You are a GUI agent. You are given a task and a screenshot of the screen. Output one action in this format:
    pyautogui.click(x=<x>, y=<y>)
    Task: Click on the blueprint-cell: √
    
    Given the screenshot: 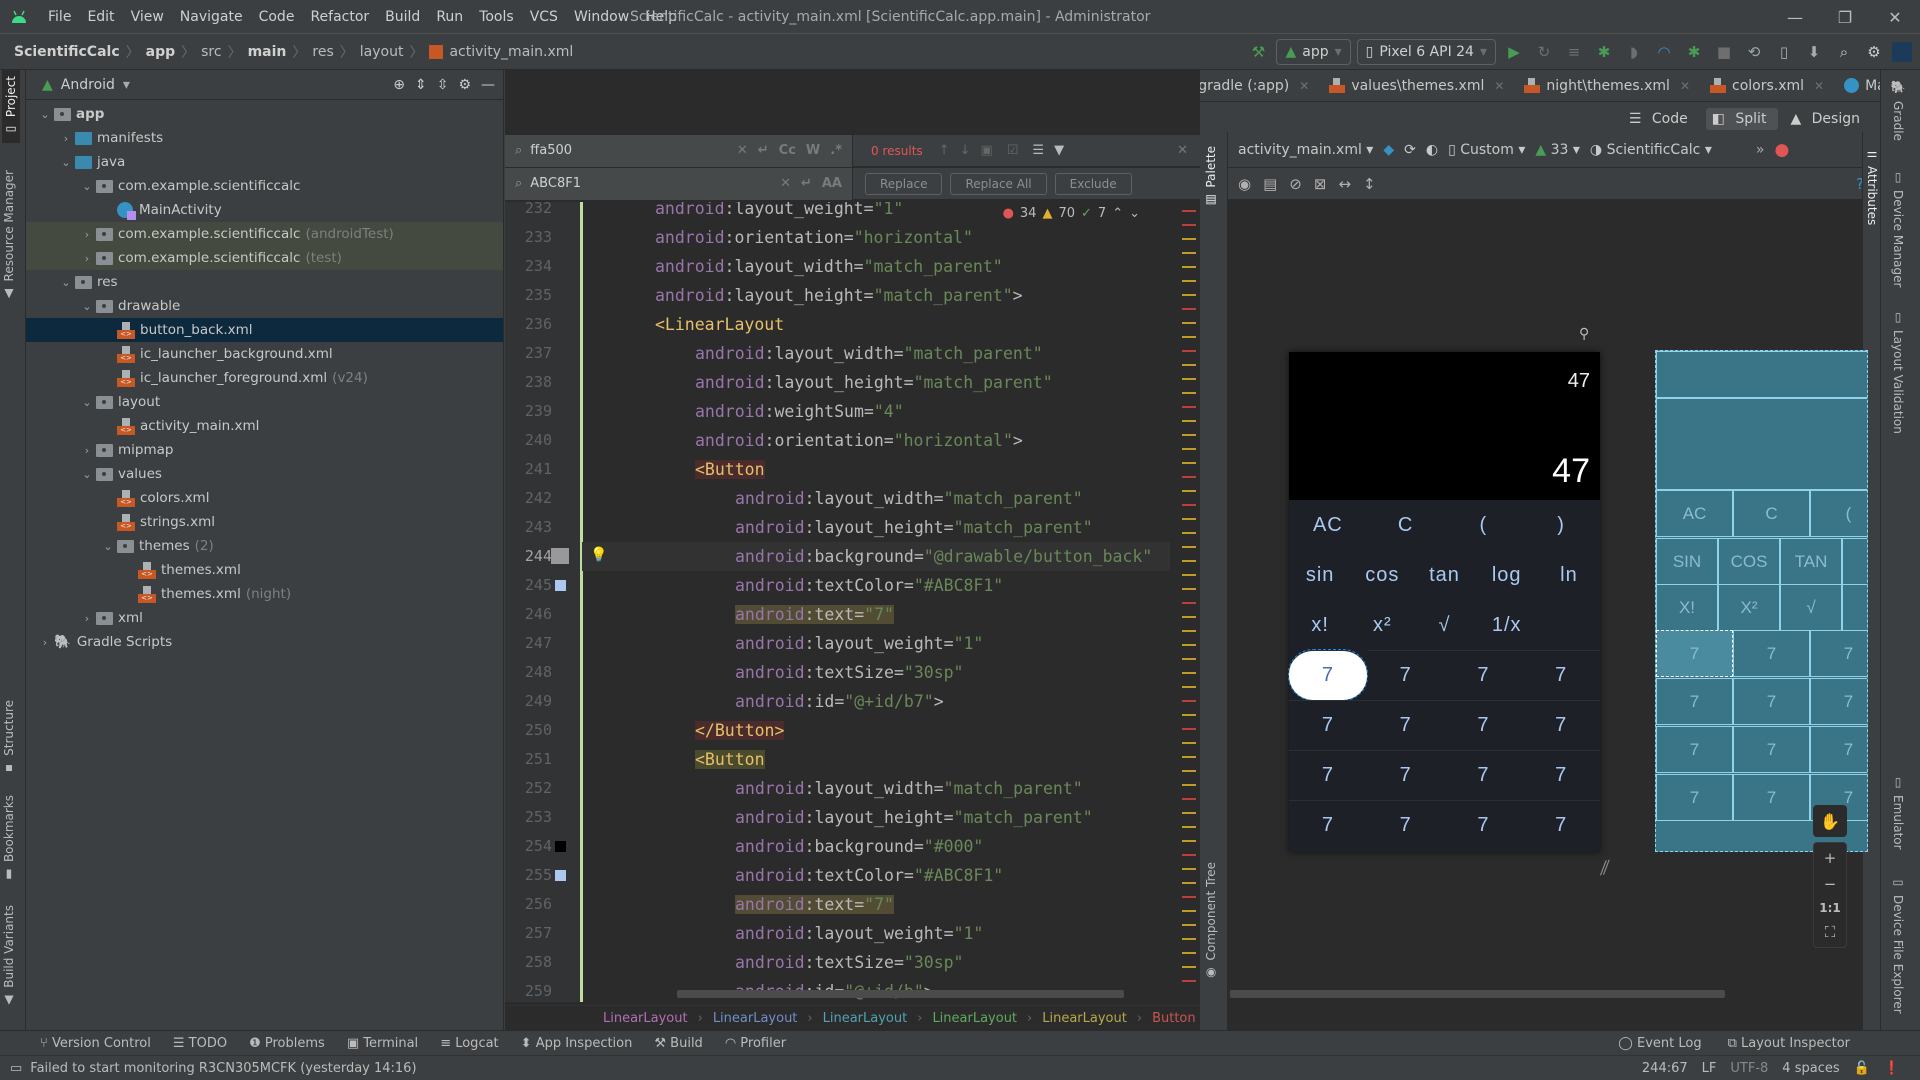 What is the action you would take?
    pyautogui.click(x=1811, y=607)
    